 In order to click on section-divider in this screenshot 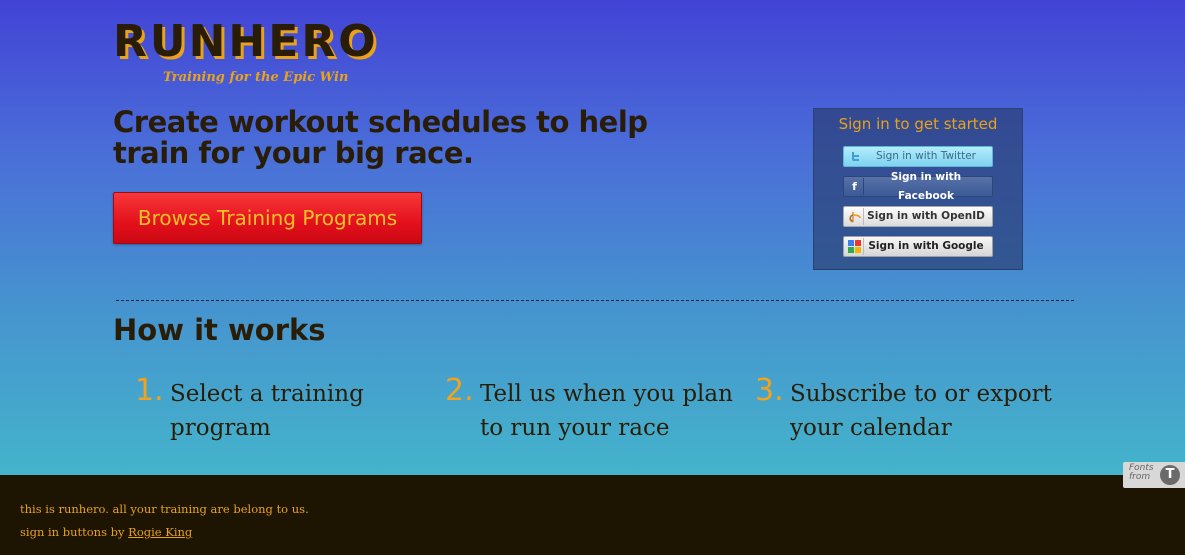, I will do `click(595, 300)`.